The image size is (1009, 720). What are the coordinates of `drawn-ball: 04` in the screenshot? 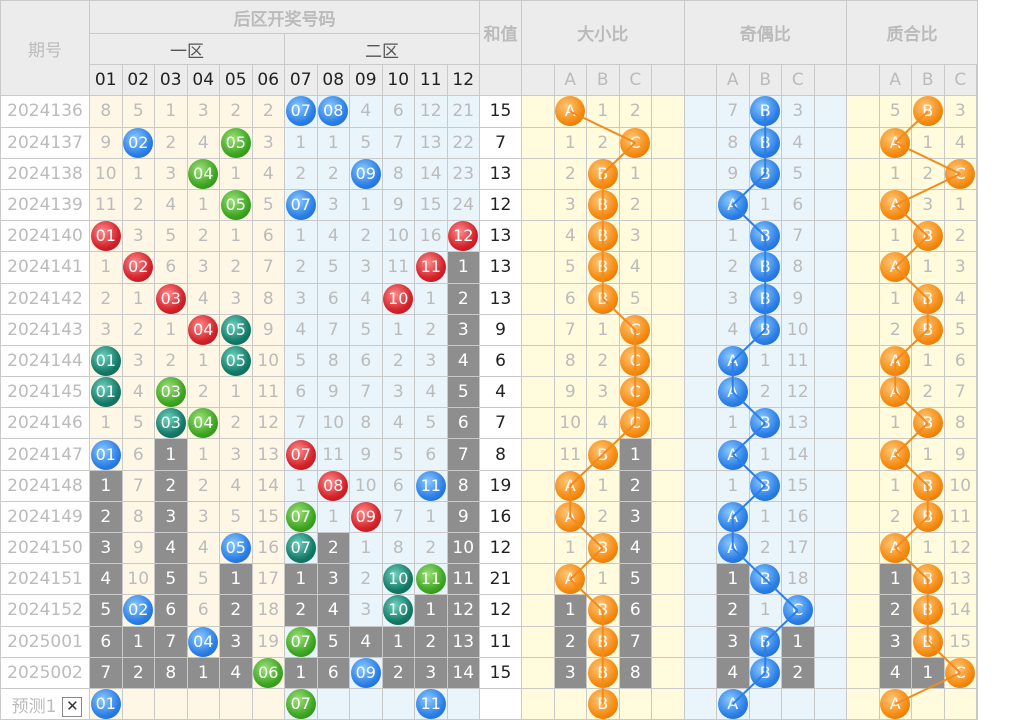 It's located at (203, 173).